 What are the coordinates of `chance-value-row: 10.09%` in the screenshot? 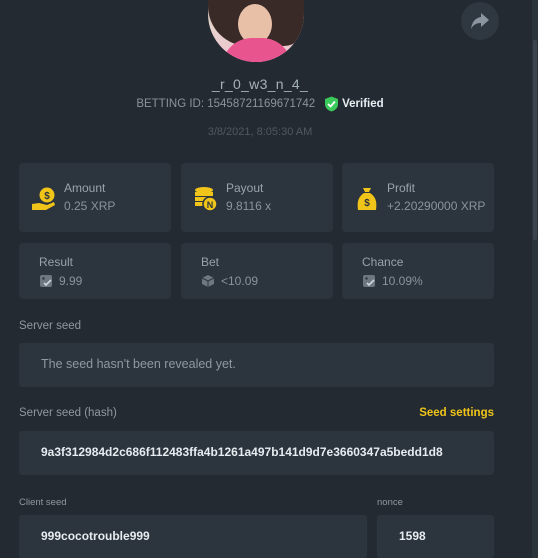 It's located at (392, 281).